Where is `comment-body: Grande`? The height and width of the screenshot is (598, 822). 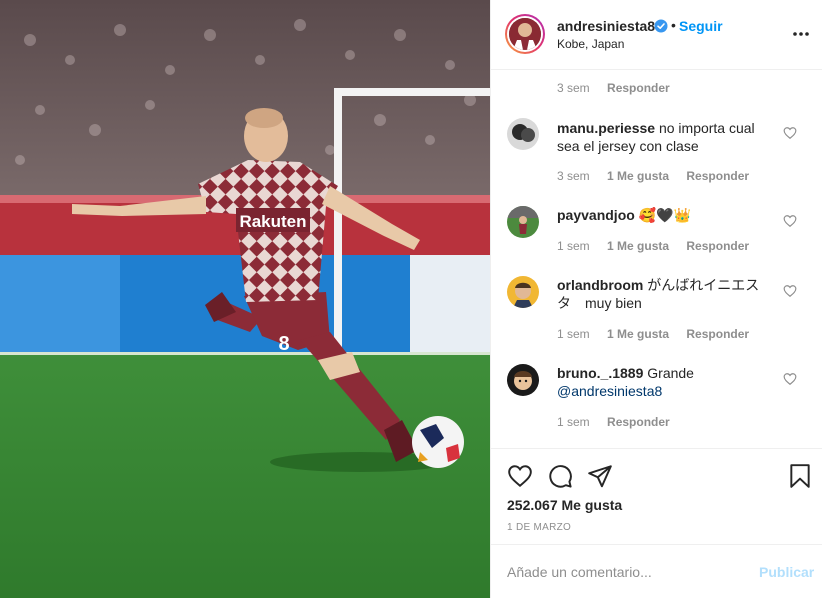
comment-body: Grande is located at coordinates (670, 373).